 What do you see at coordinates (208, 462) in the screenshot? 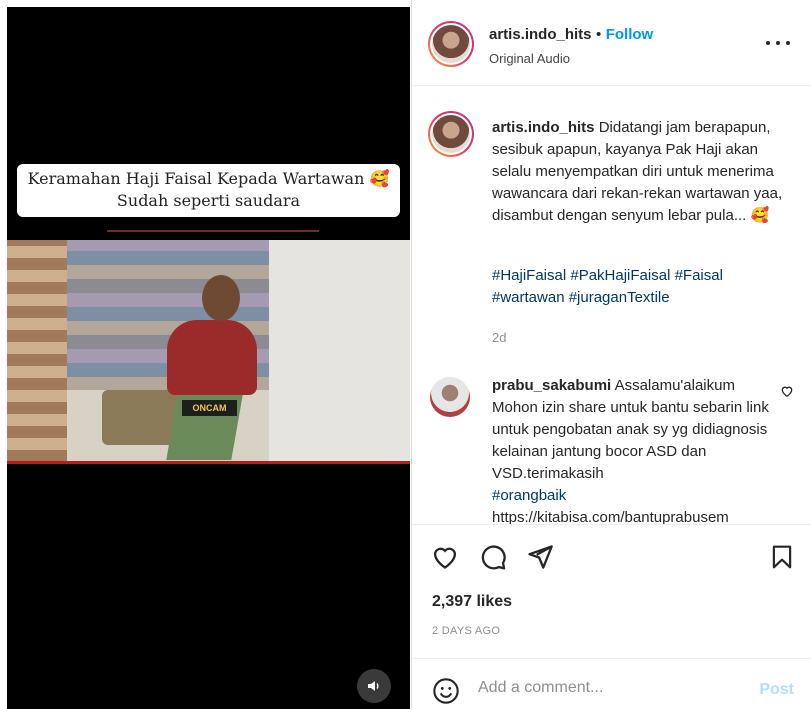
I see `video-progress-line` at bounding box center [208, 462].